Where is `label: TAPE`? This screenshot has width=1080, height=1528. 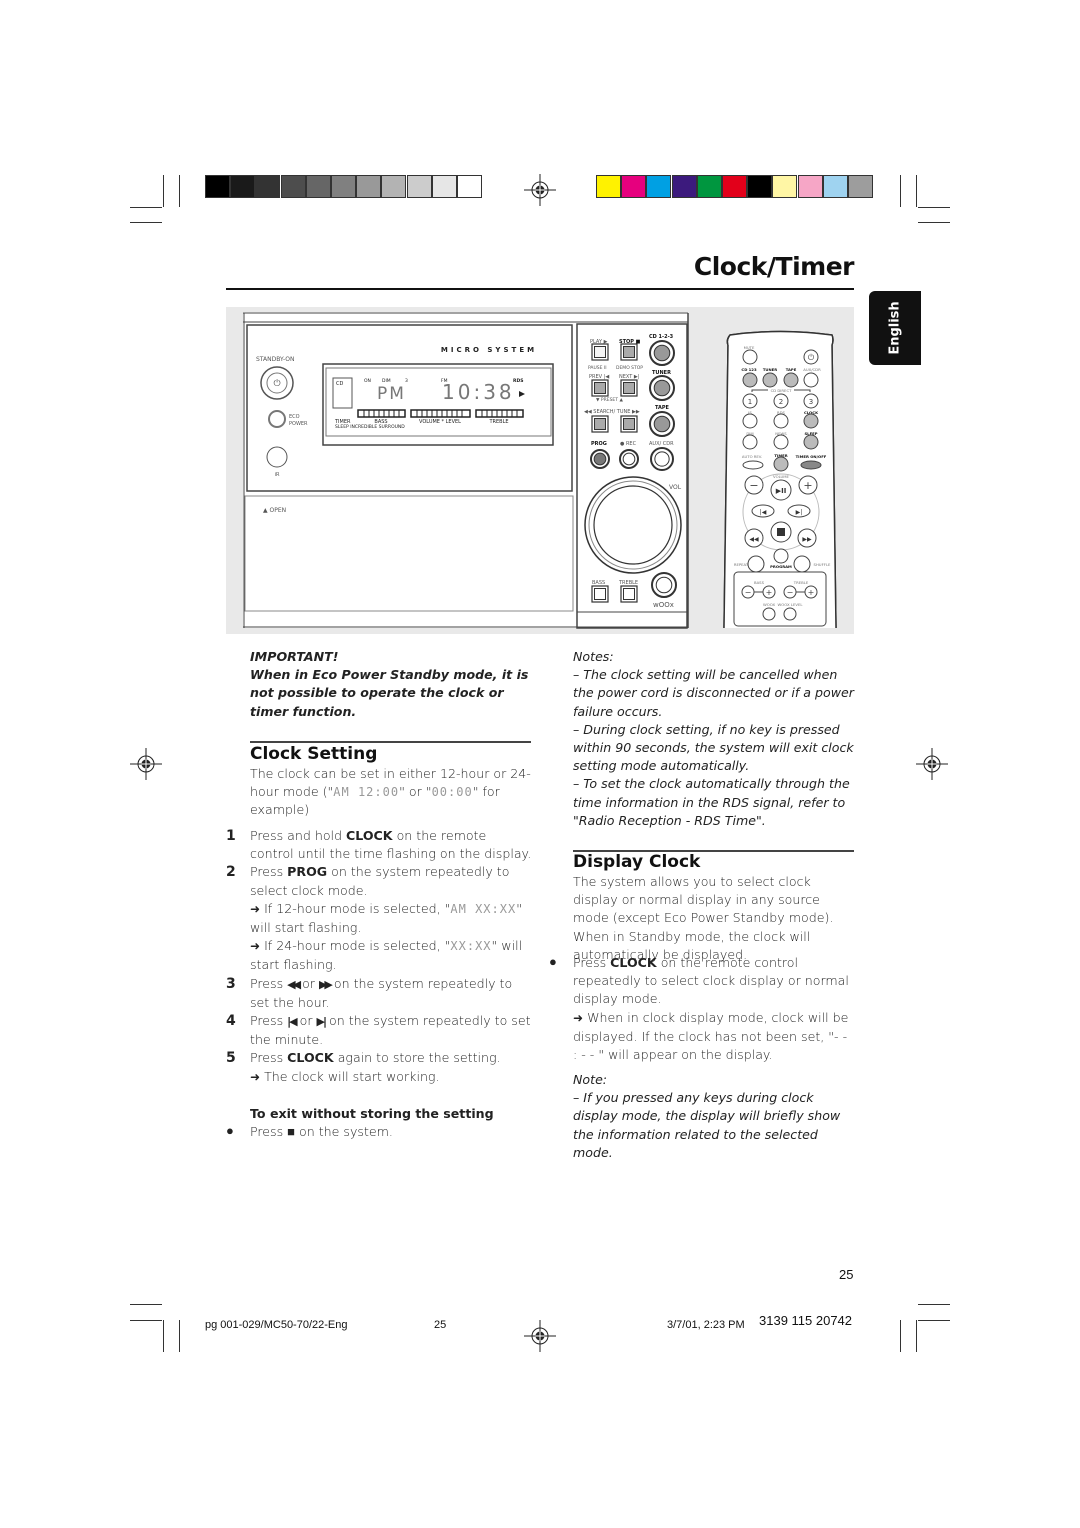 label: TAPE is located at coordinates (791, 369).